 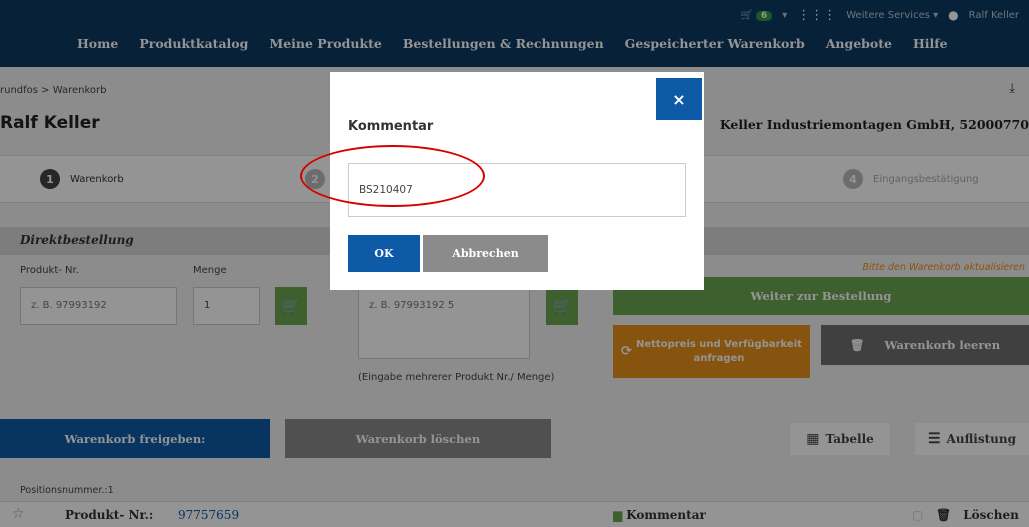 I want to click on close-button: ×, so click(x=679, y=99).